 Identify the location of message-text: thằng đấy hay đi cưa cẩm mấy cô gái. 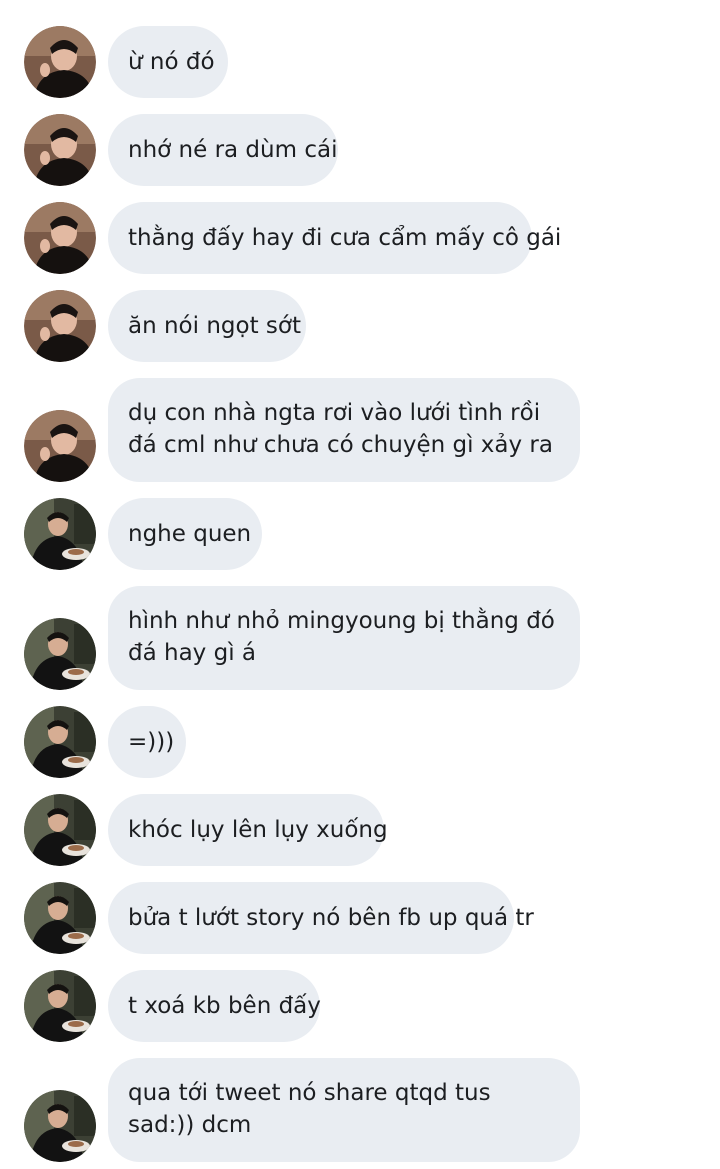
(345, 238).